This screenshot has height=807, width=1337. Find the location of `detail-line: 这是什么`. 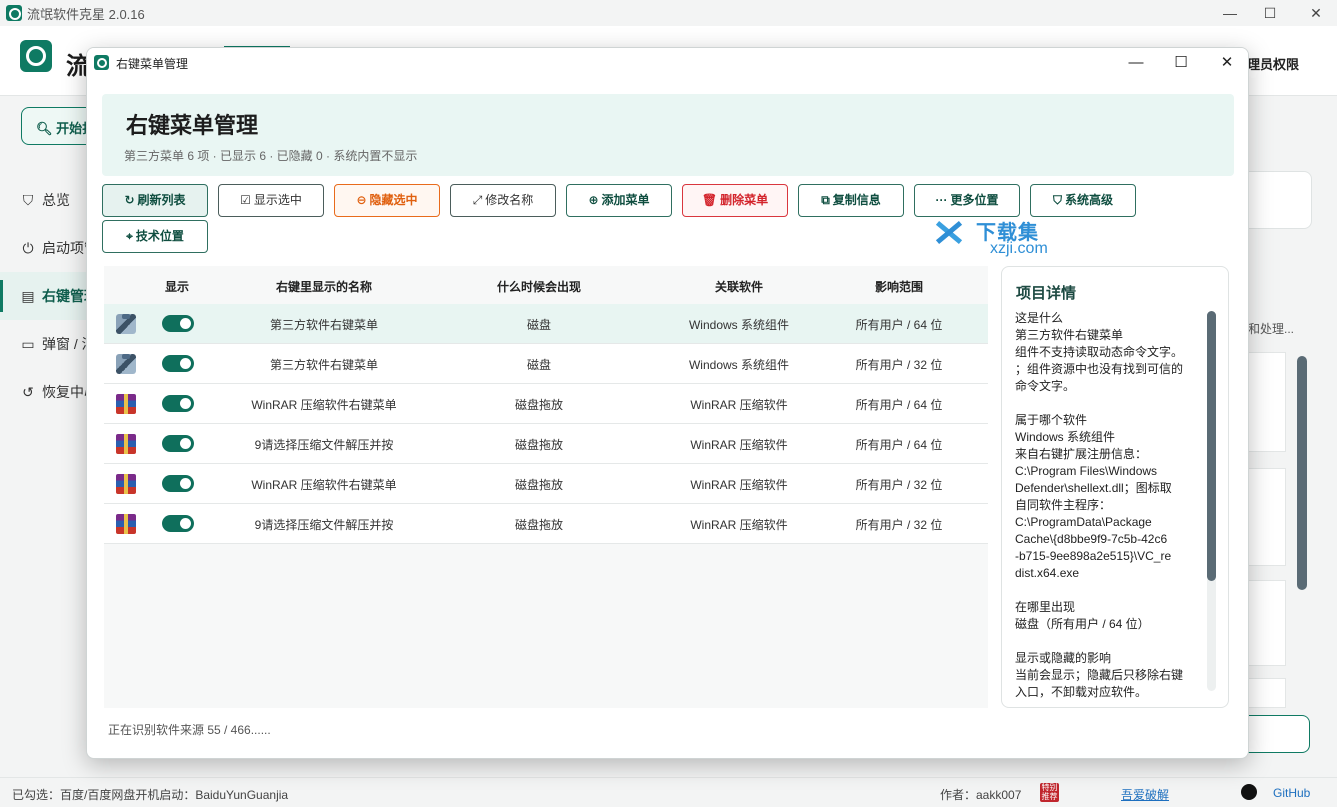

detail-line: 这是什么 is located at coordinates (1039, 318).